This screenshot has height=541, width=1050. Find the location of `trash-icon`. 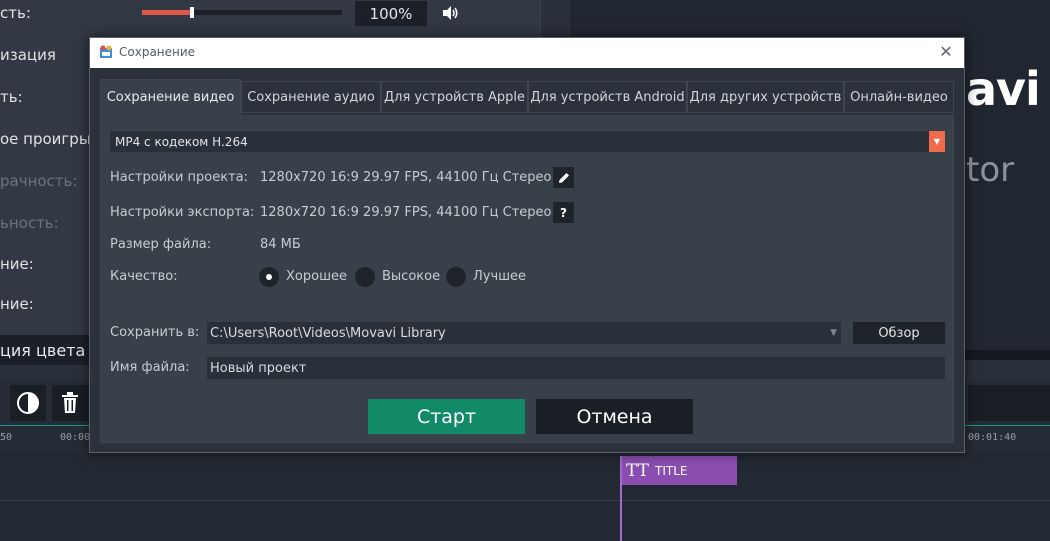

trash-icon is located at coordinates (70, 402).